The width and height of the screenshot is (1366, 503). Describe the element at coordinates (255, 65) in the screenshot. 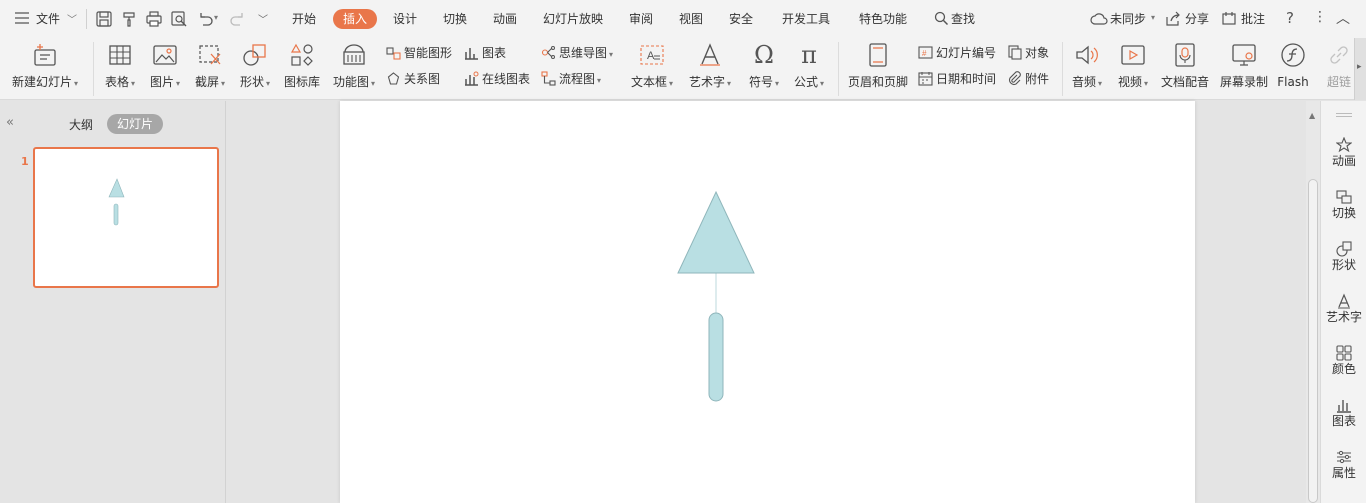

I see `shape-button: 形状 ▾` at that location.